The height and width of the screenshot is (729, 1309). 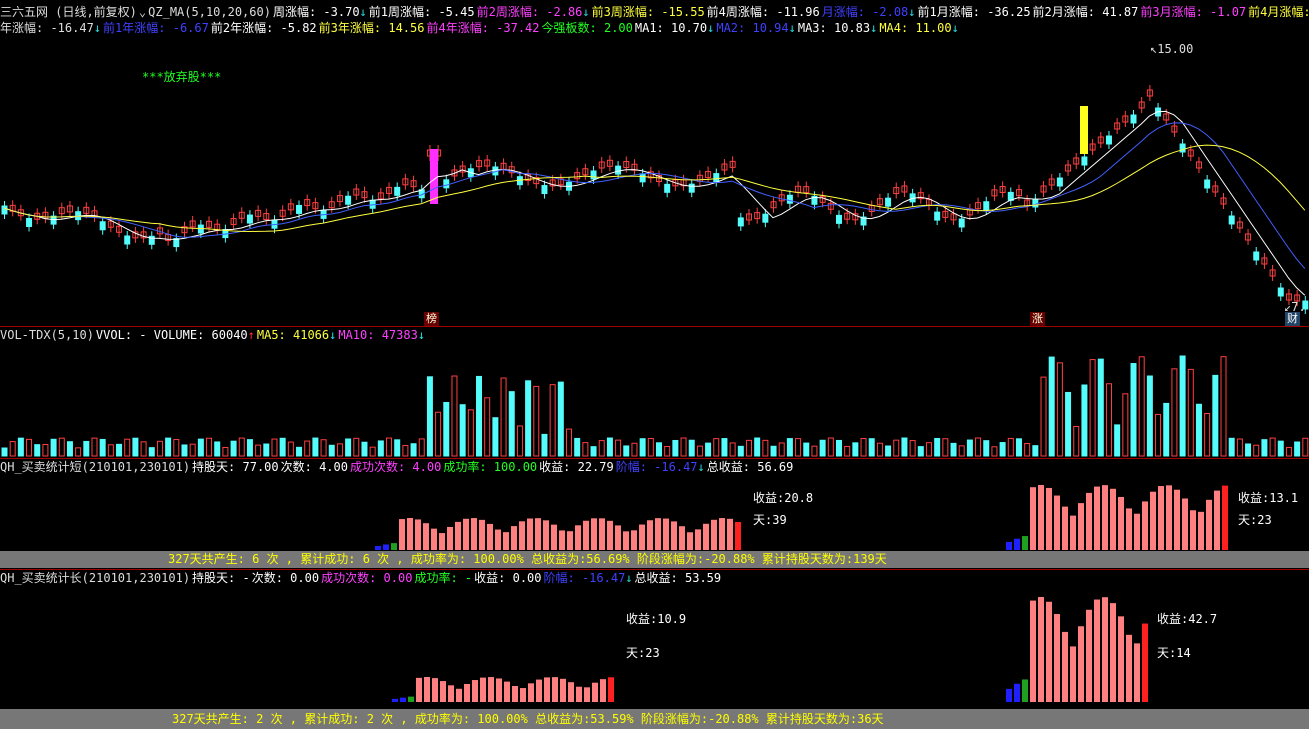 What do you see at coordinates (142, 12) in the screenshot?
I see `main-header-line1-item: ⌄` at bounding box center [142, 12].